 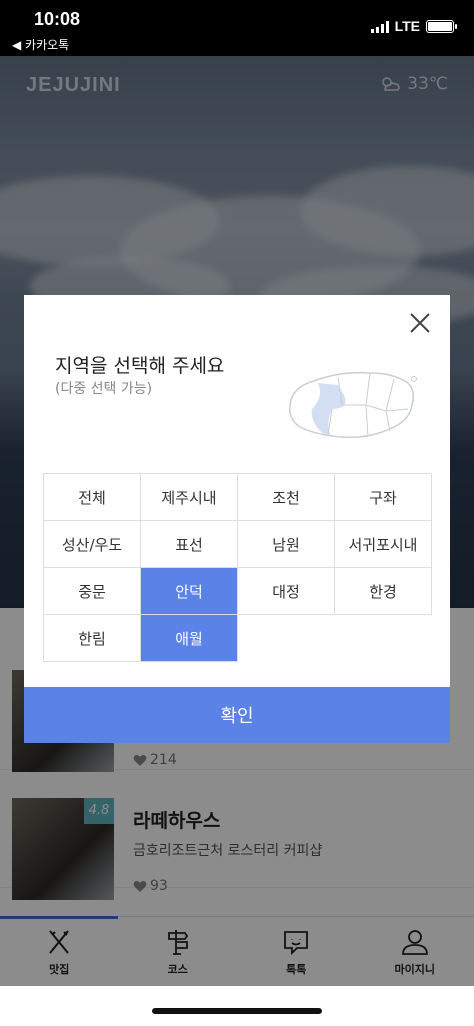 What do you see at coordinates (92, 544) in the screenshot?
I see `region-option-seongsan-udo: 성산/우도` at bounding box center [92, 544].